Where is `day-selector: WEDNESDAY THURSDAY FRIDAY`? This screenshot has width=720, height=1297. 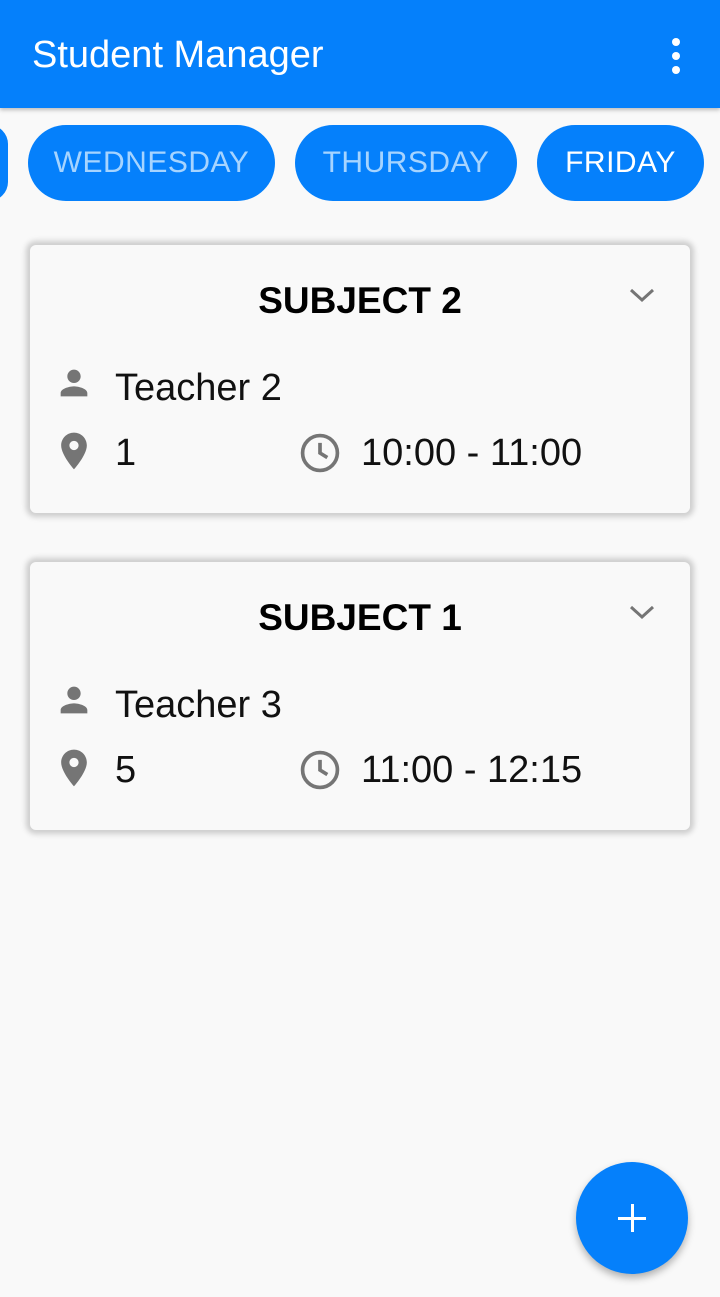
day-selector: WEDNESDAY THURSDAY FRIDAY is located at coordinates (360, 163).